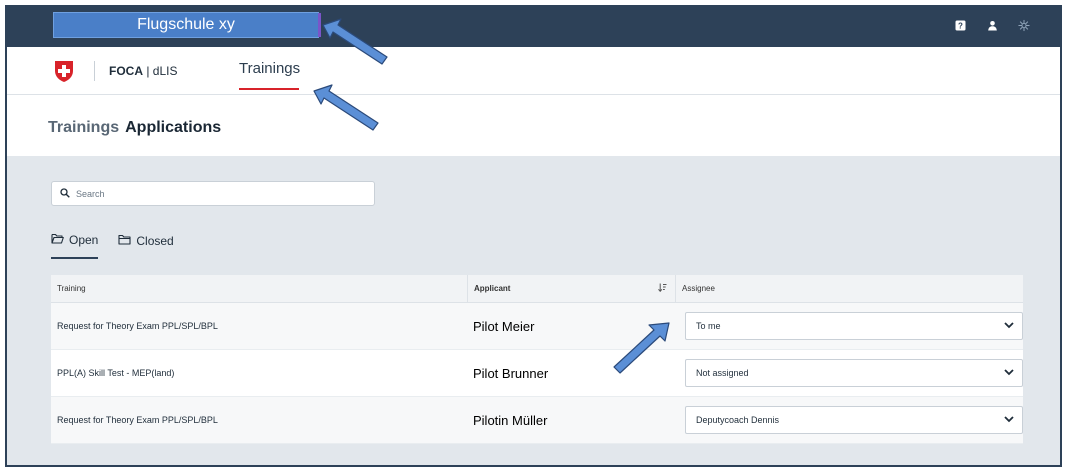  I want to click on brand-label: FOCA | dLIS, so click(143, 71).